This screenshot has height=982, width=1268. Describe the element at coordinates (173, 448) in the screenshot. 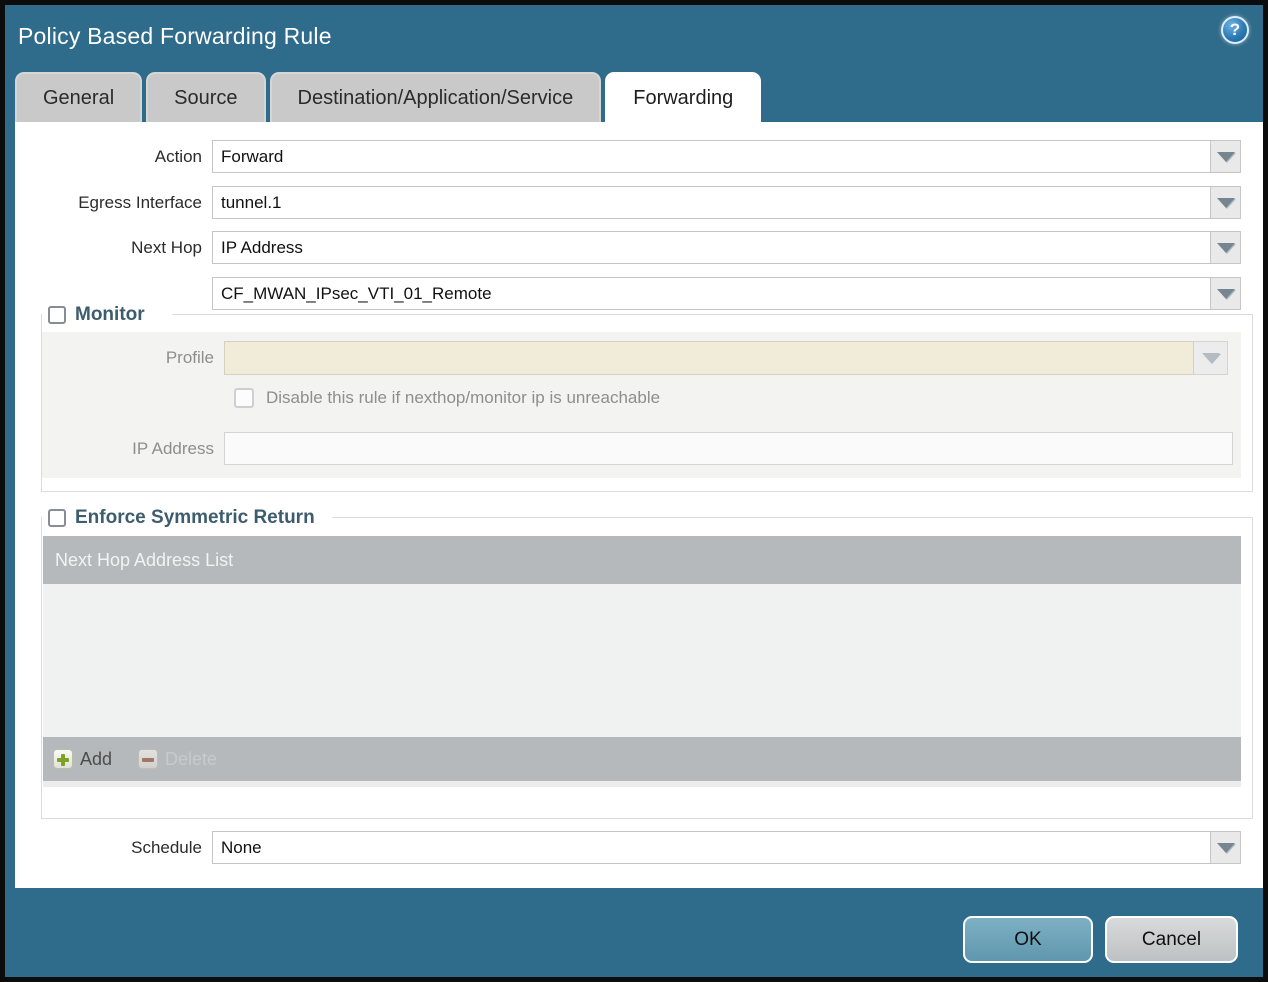

I see `monitor-ip-label: IP Address` at that location.